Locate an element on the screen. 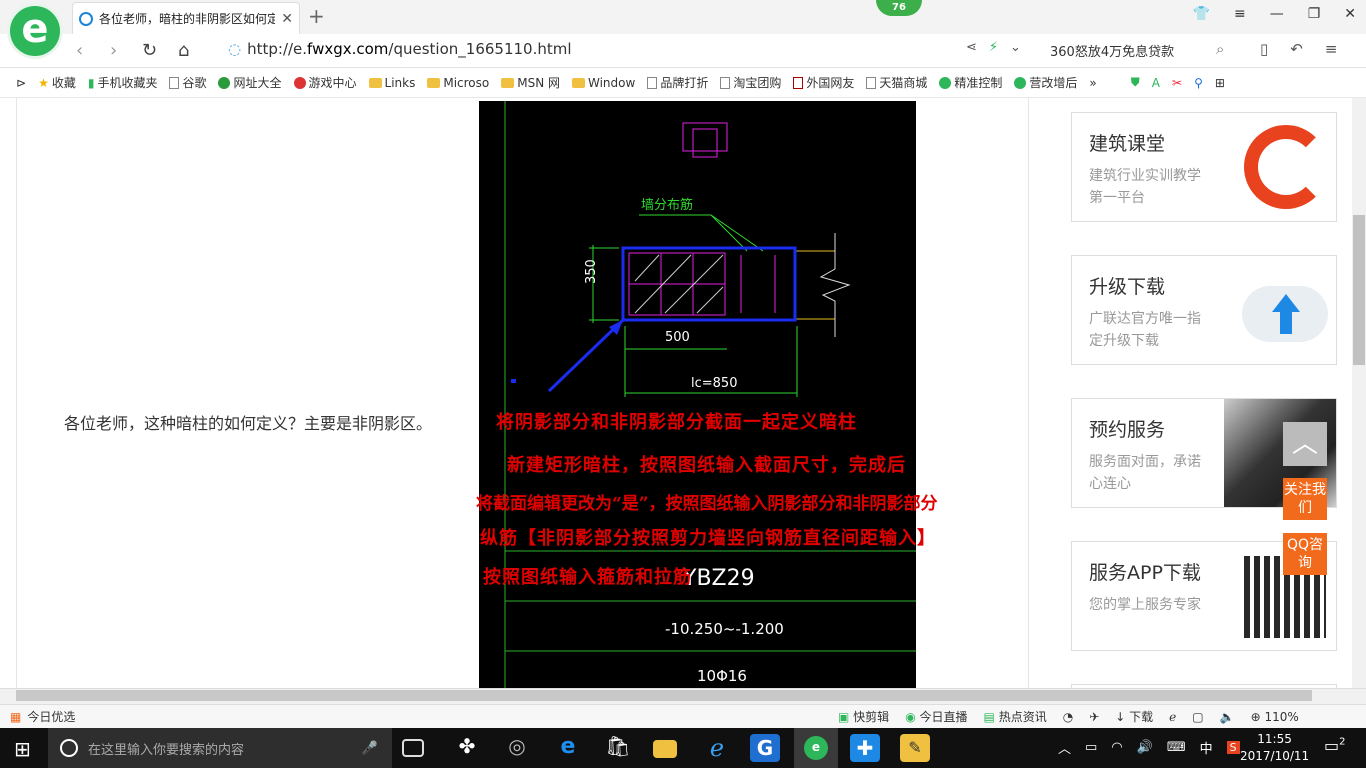  more-menu-icon: ≡ is located at coordinates (1331, 49).